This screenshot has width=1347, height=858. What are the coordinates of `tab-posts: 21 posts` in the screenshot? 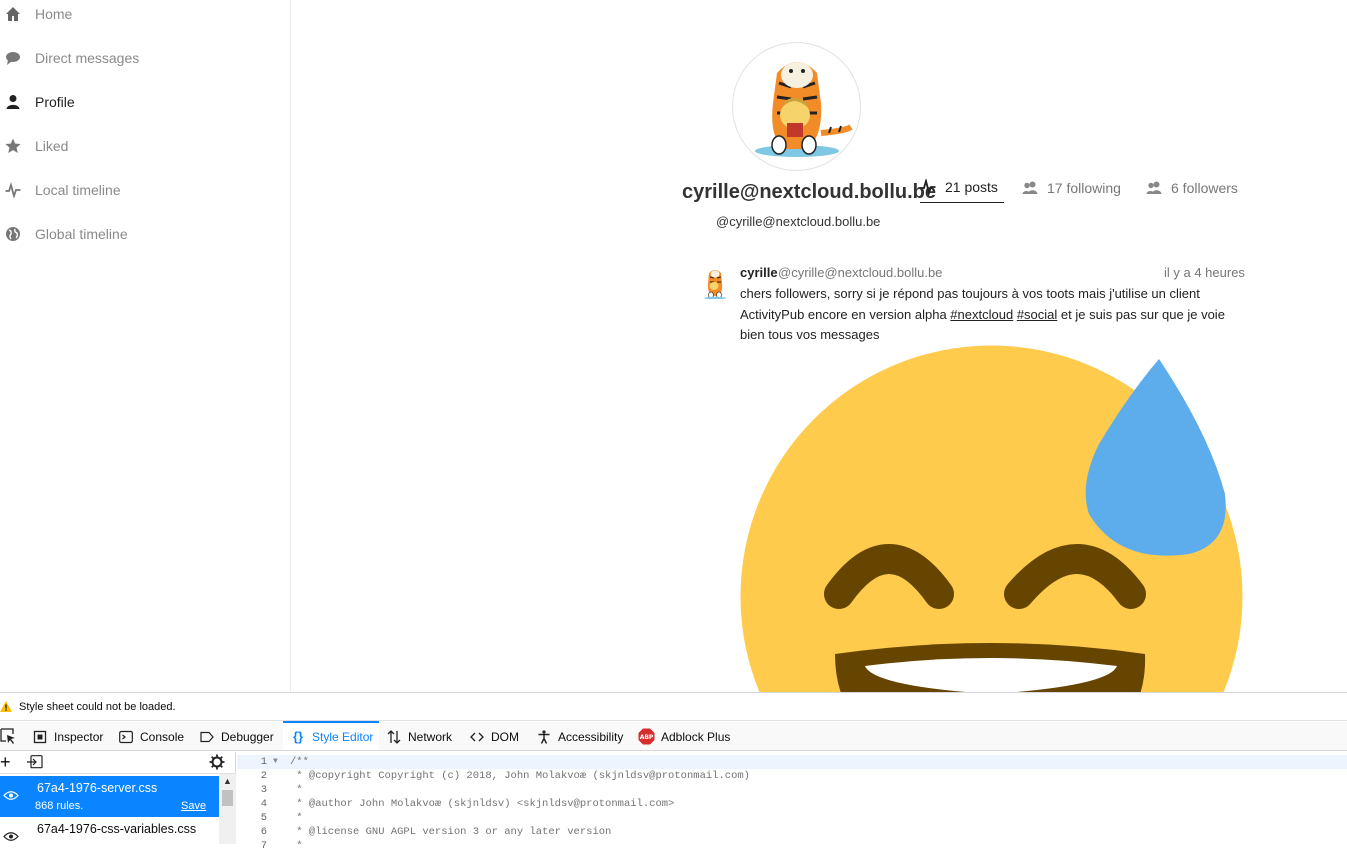 It's located at (962, 187).